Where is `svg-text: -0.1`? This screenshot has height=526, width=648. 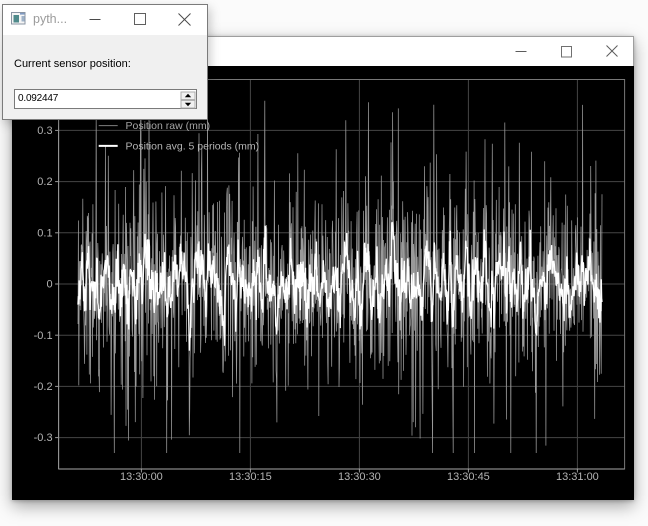
svg-text: -0.1 is located at coordinates (43, 336).